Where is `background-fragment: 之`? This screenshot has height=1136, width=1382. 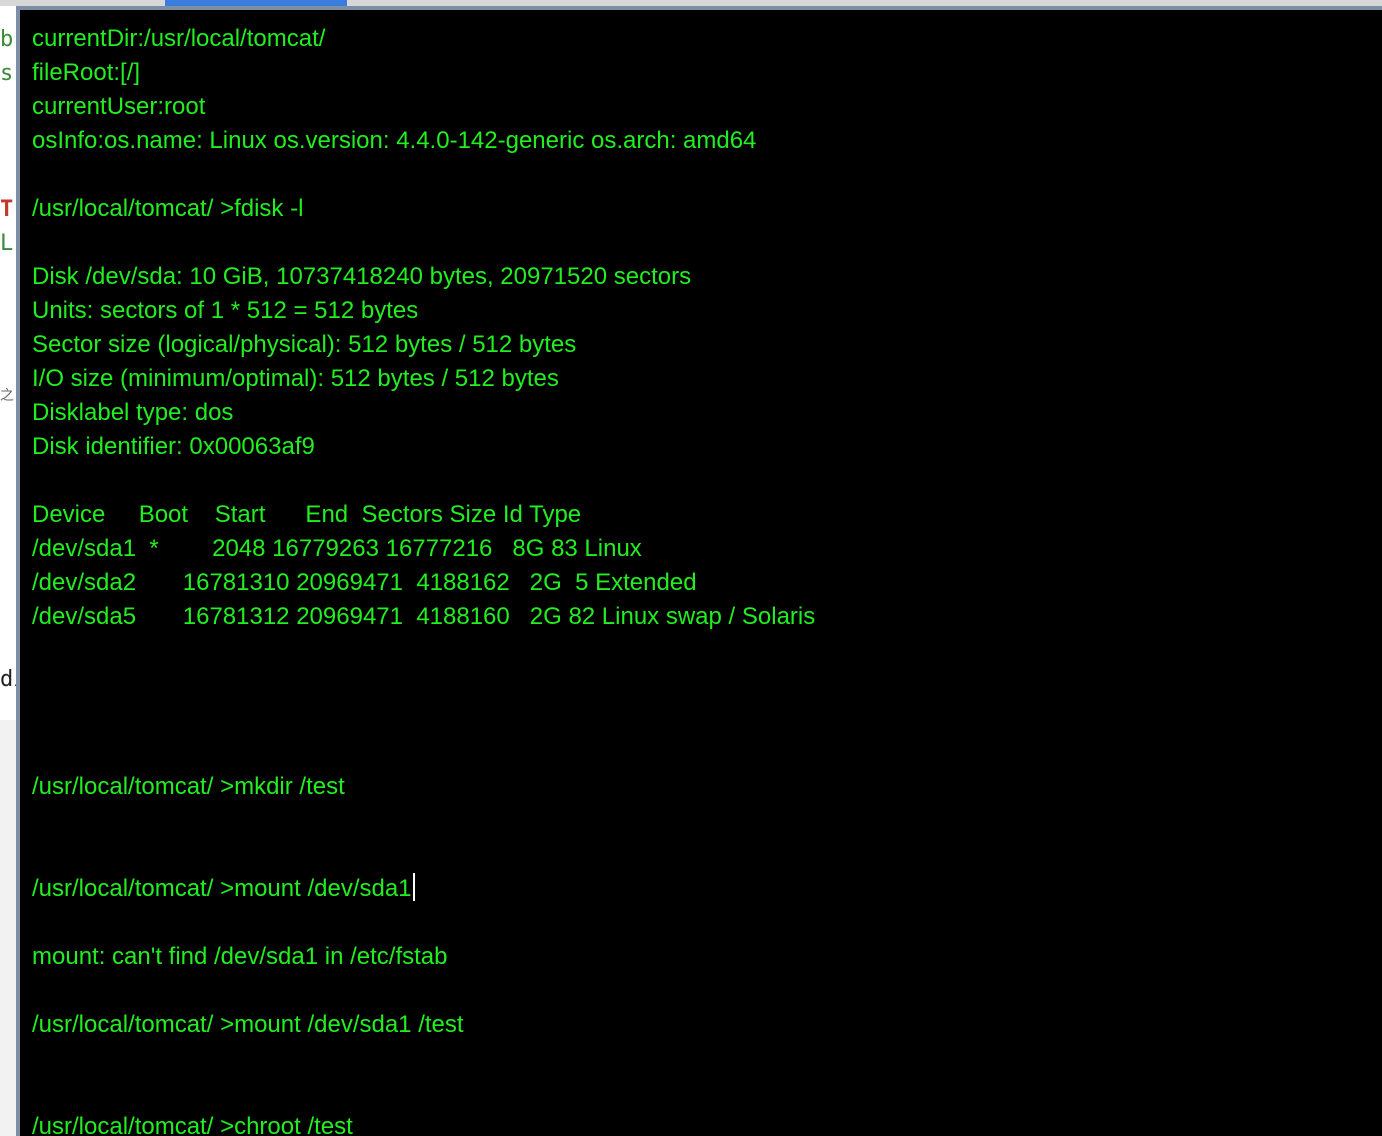
background-fragment: 之 is located at coordinates (7, 396).